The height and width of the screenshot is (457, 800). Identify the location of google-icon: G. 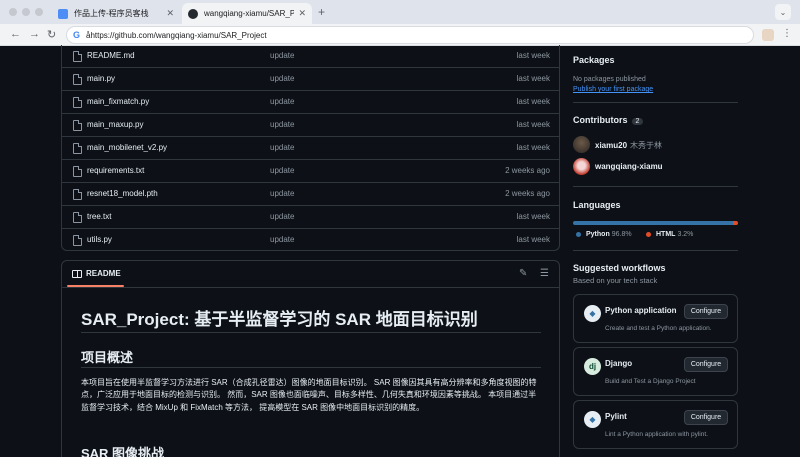
(77, 35).